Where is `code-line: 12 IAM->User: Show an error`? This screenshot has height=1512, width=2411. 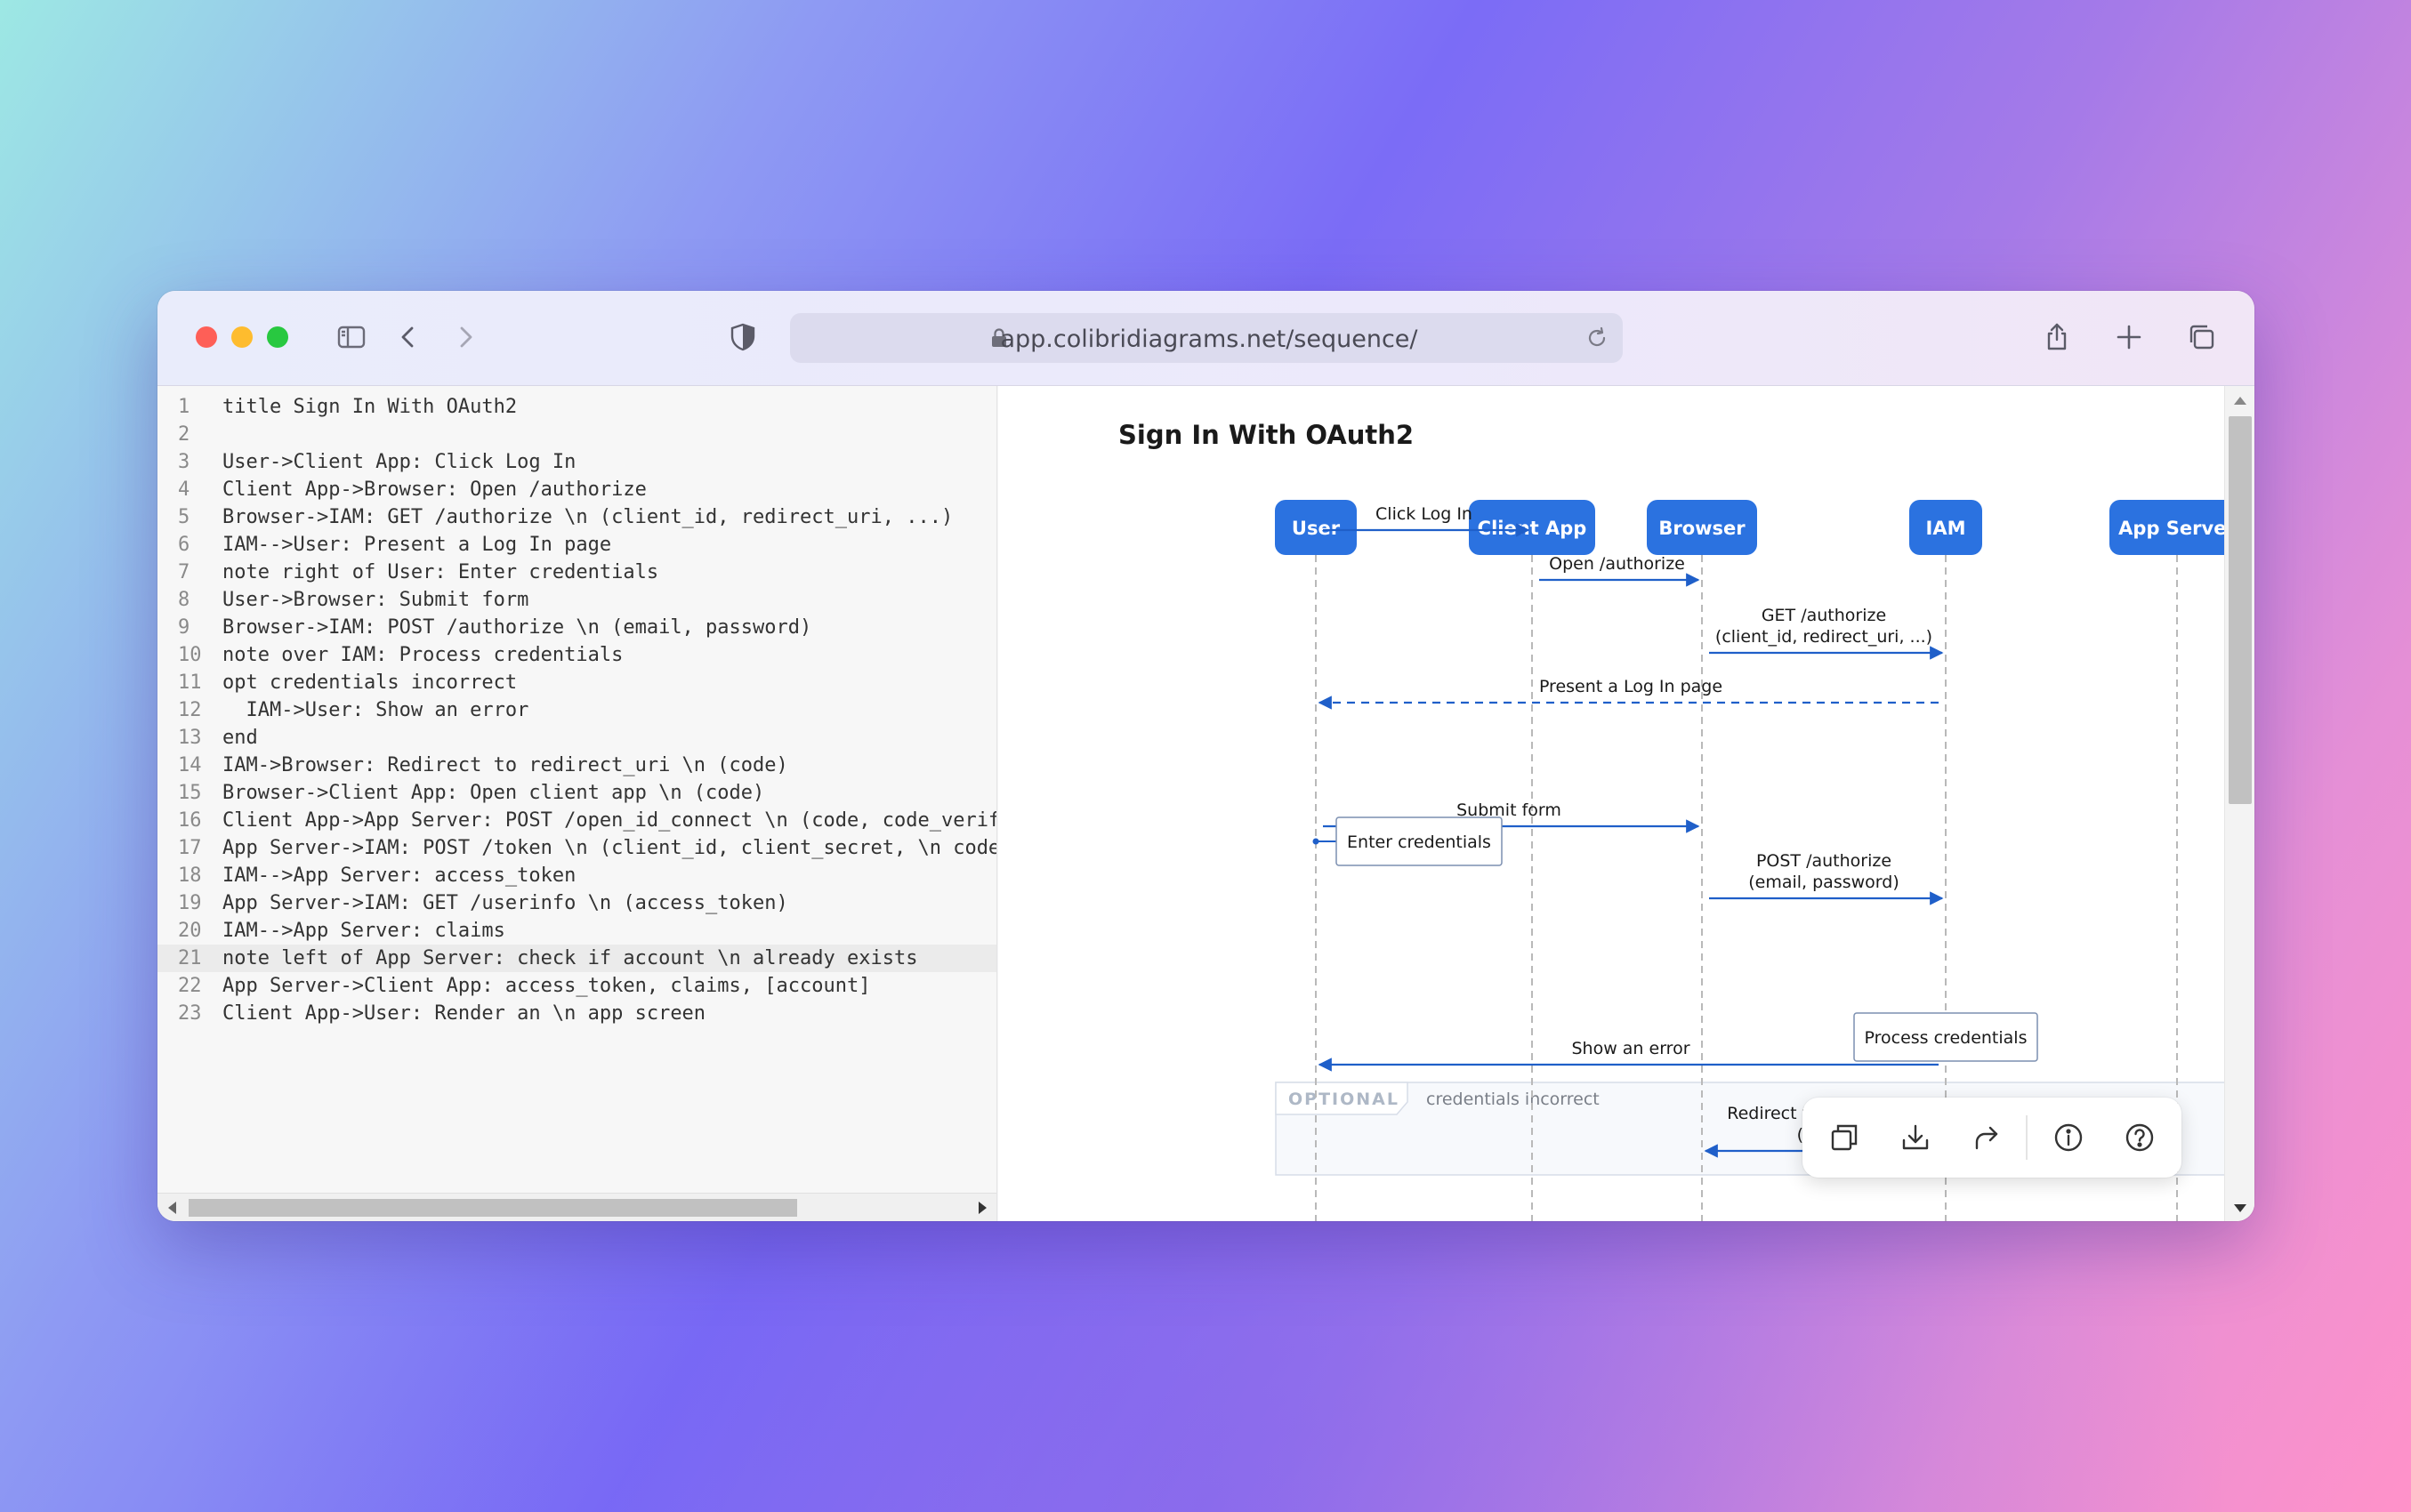 code-line: 12 IAM->User: Show an error is located at coordinates (576, 710).